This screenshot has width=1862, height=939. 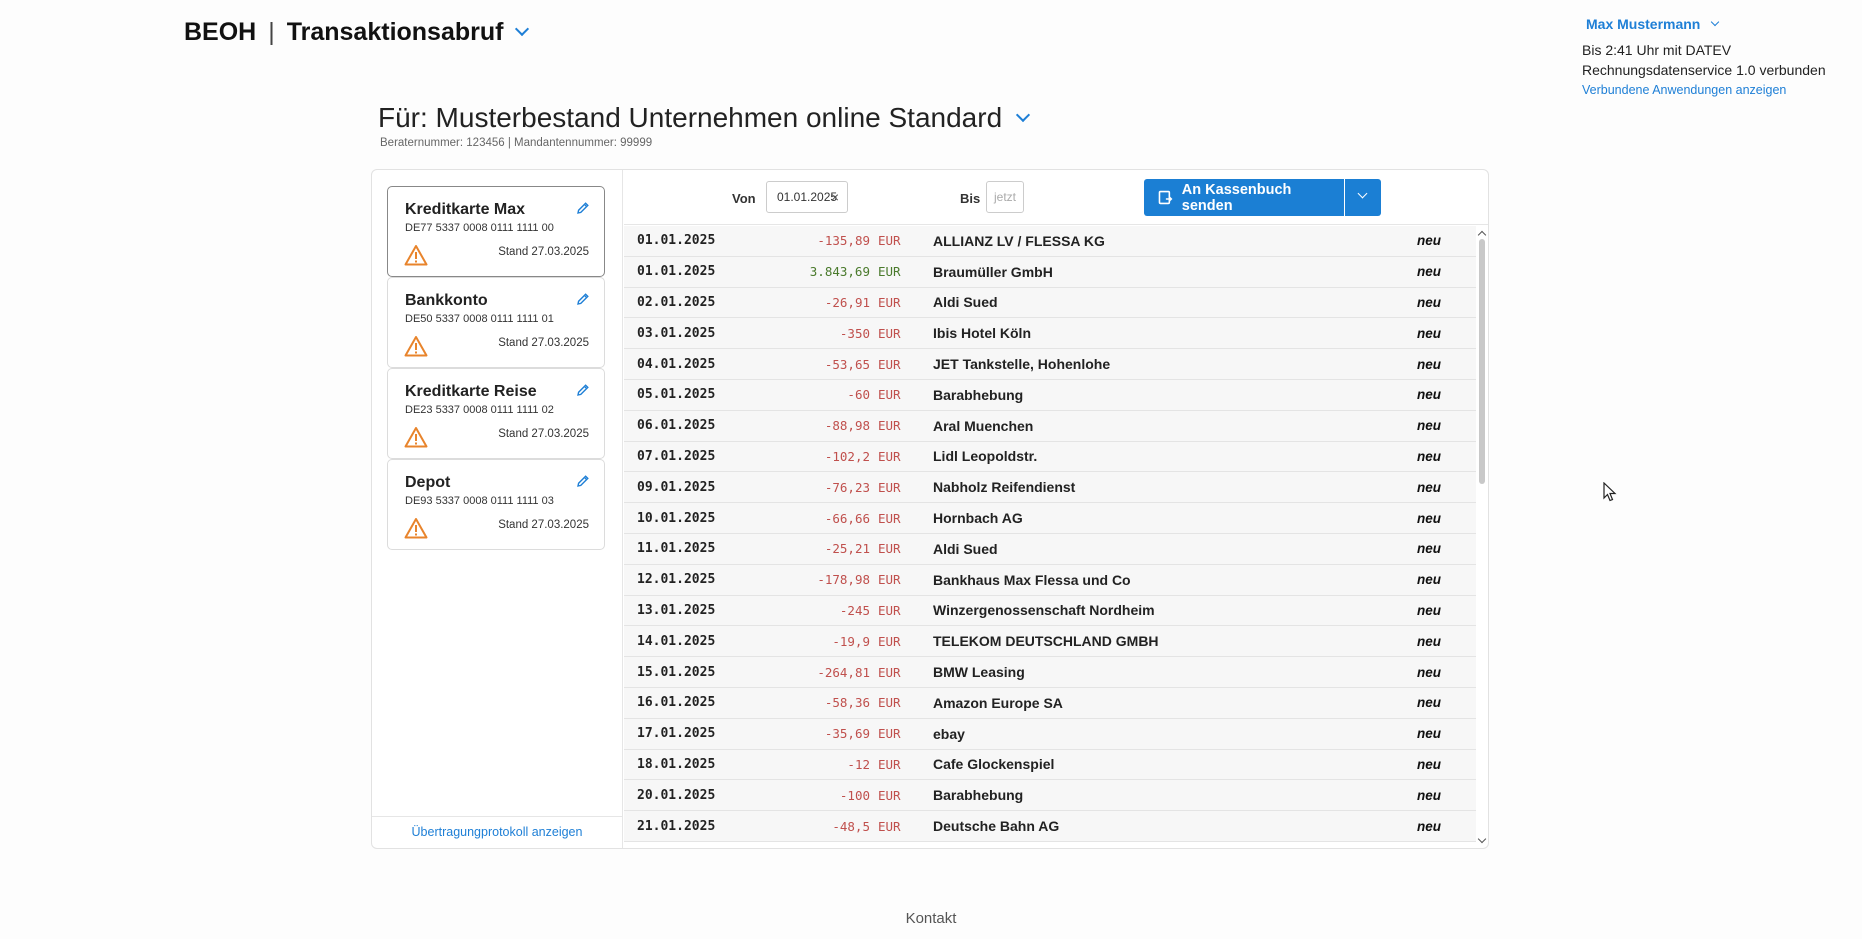 What do you see at coordinates (1050, 796) in the screenshot?
I see `table-row: 20.01.2025 -100 EUR Barabhebung neu` at bounding box center [1050, 796].